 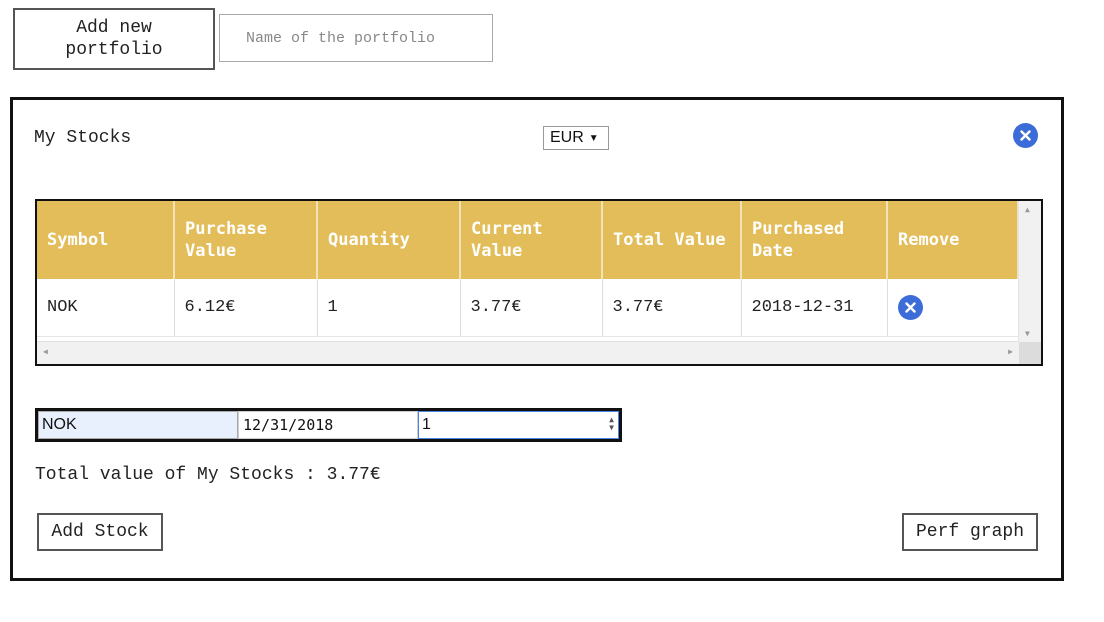 I want to click on cell-current-value: 3.77€, so click(x=531, y=308).